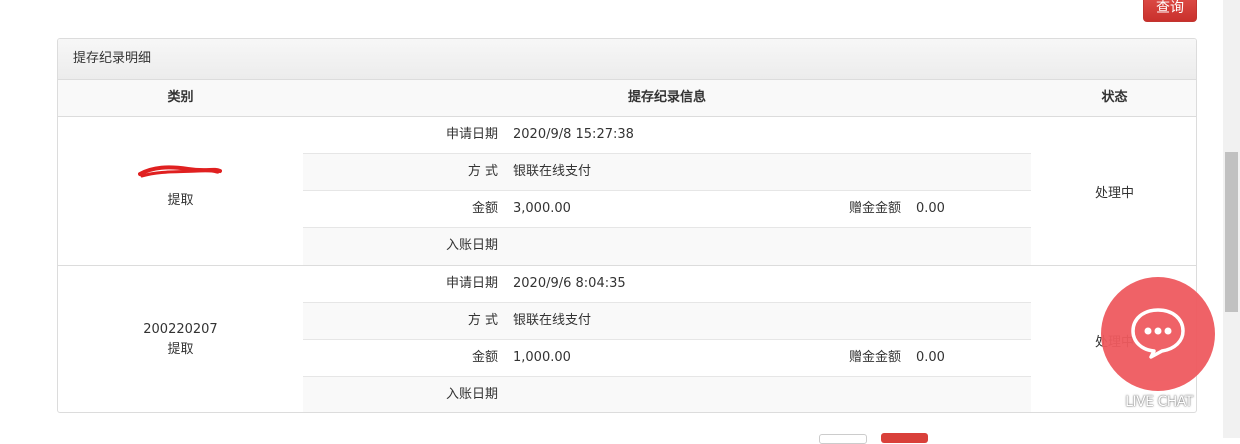 The height and width of the screenshot is (444, 1240). What do you see at coordinates (1170, 11) in the screenshot?
I see `query-button: 查询` at bounding box center [1170, 11].